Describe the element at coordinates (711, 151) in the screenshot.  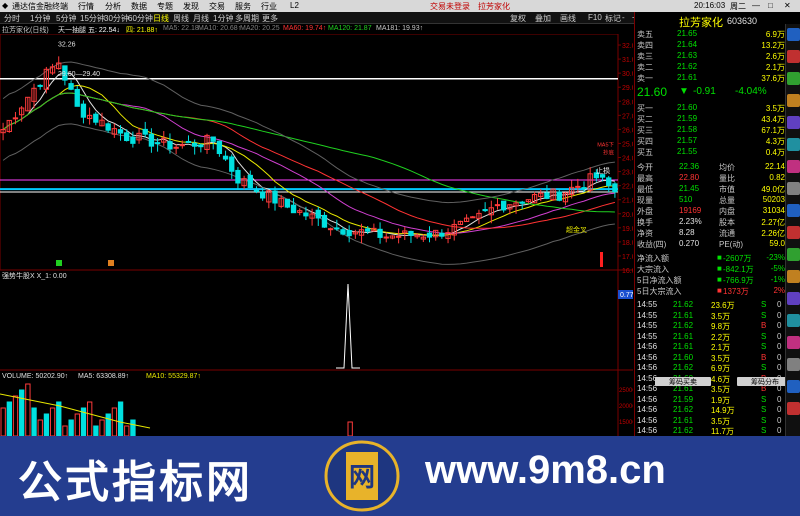
I see `bid-row: 买五 21.55 0.4万` at that location.